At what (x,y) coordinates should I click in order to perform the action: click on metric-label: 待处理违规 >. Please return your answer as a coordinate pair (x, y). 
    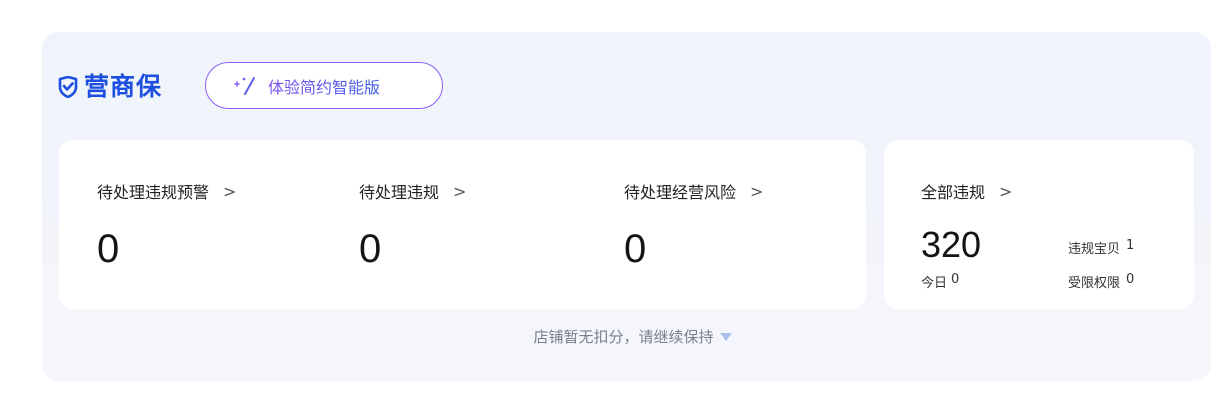
    Looking at the image, I should click on (412, 191).